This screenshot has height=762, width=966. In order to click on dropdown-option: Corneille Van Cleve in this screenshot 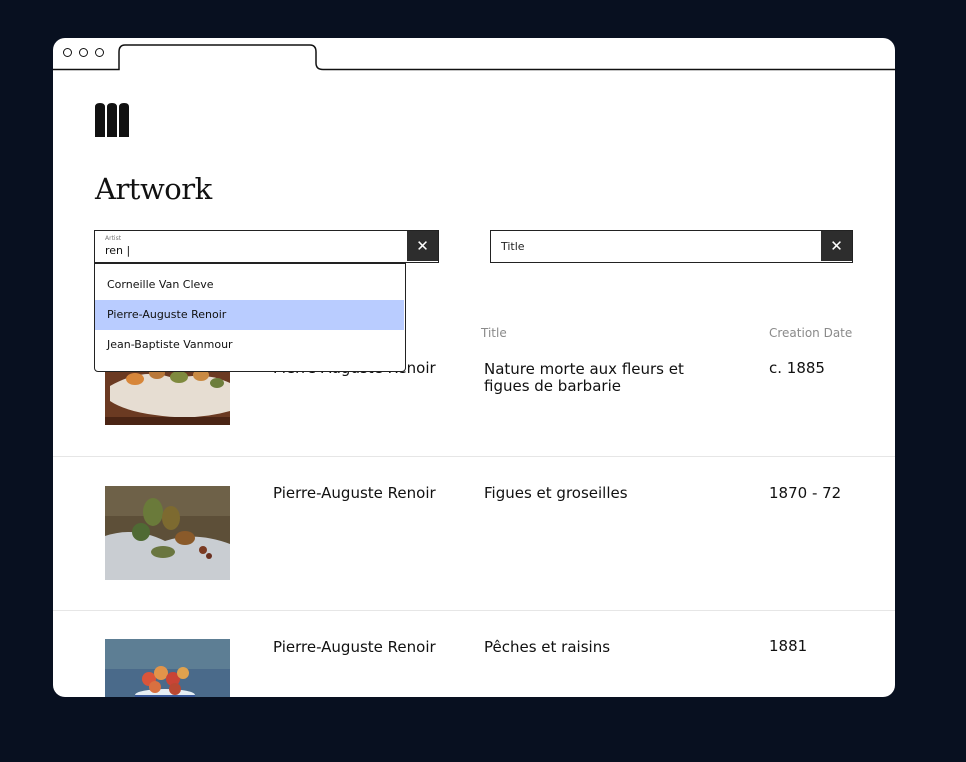, I will do `click(249, 285)`.